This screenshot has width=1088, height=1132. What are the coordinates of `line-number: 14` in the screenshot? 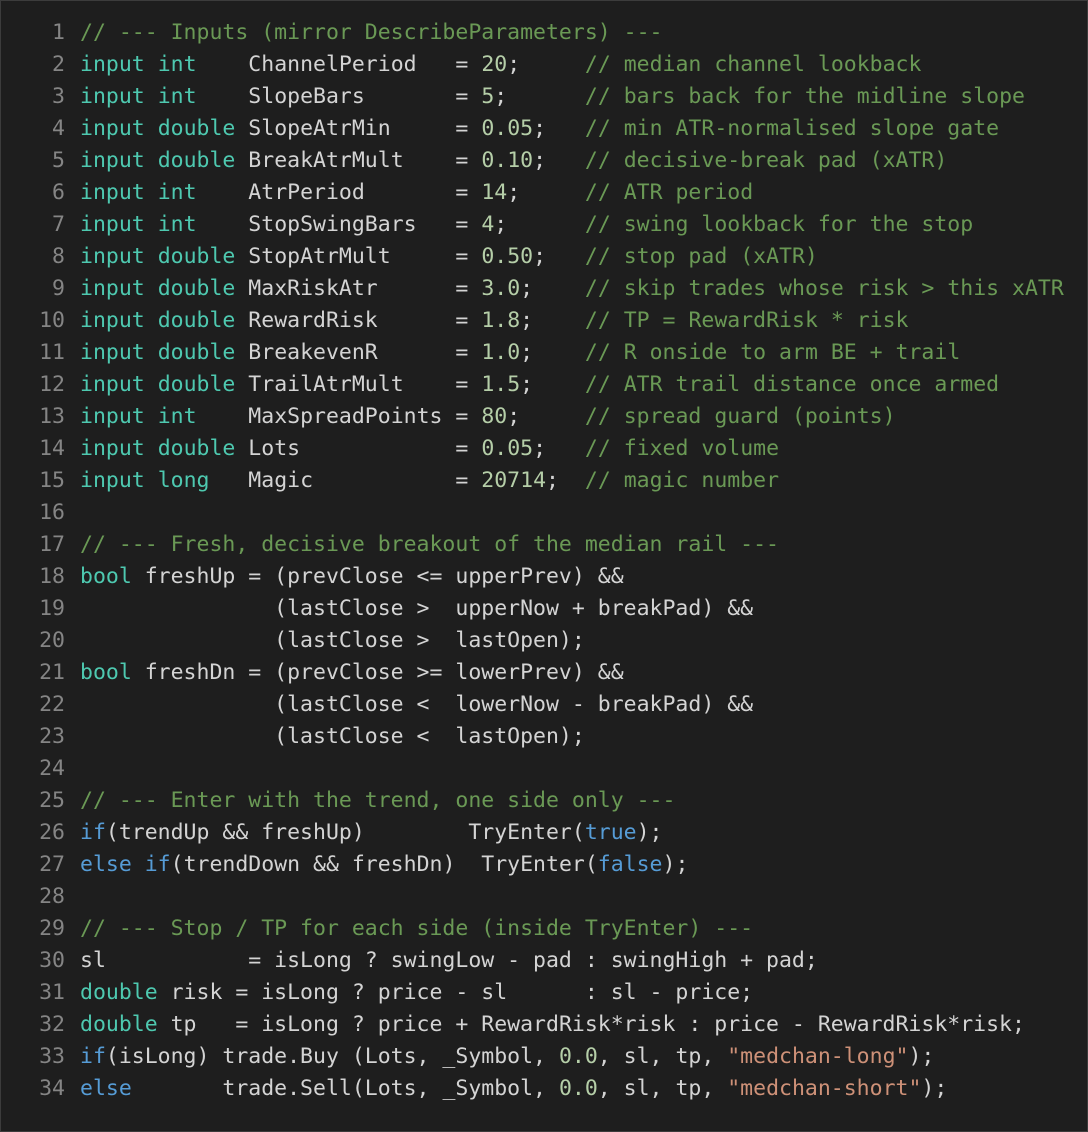 It's located at (52, 448).